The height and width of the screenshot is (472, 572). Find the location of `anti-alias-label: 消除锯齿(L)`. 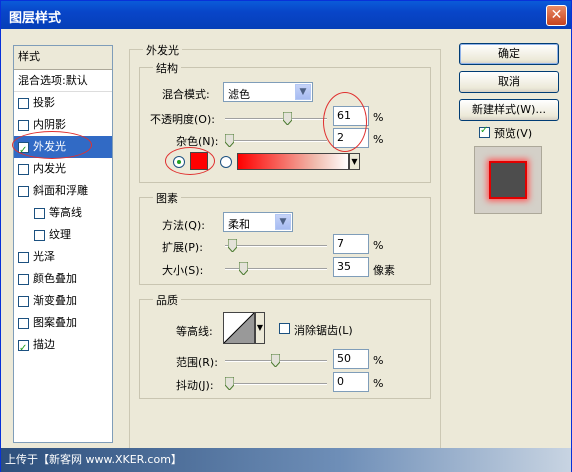

anti-alias-label: 消除锯齿(L) is located at coordinates (323, 330).